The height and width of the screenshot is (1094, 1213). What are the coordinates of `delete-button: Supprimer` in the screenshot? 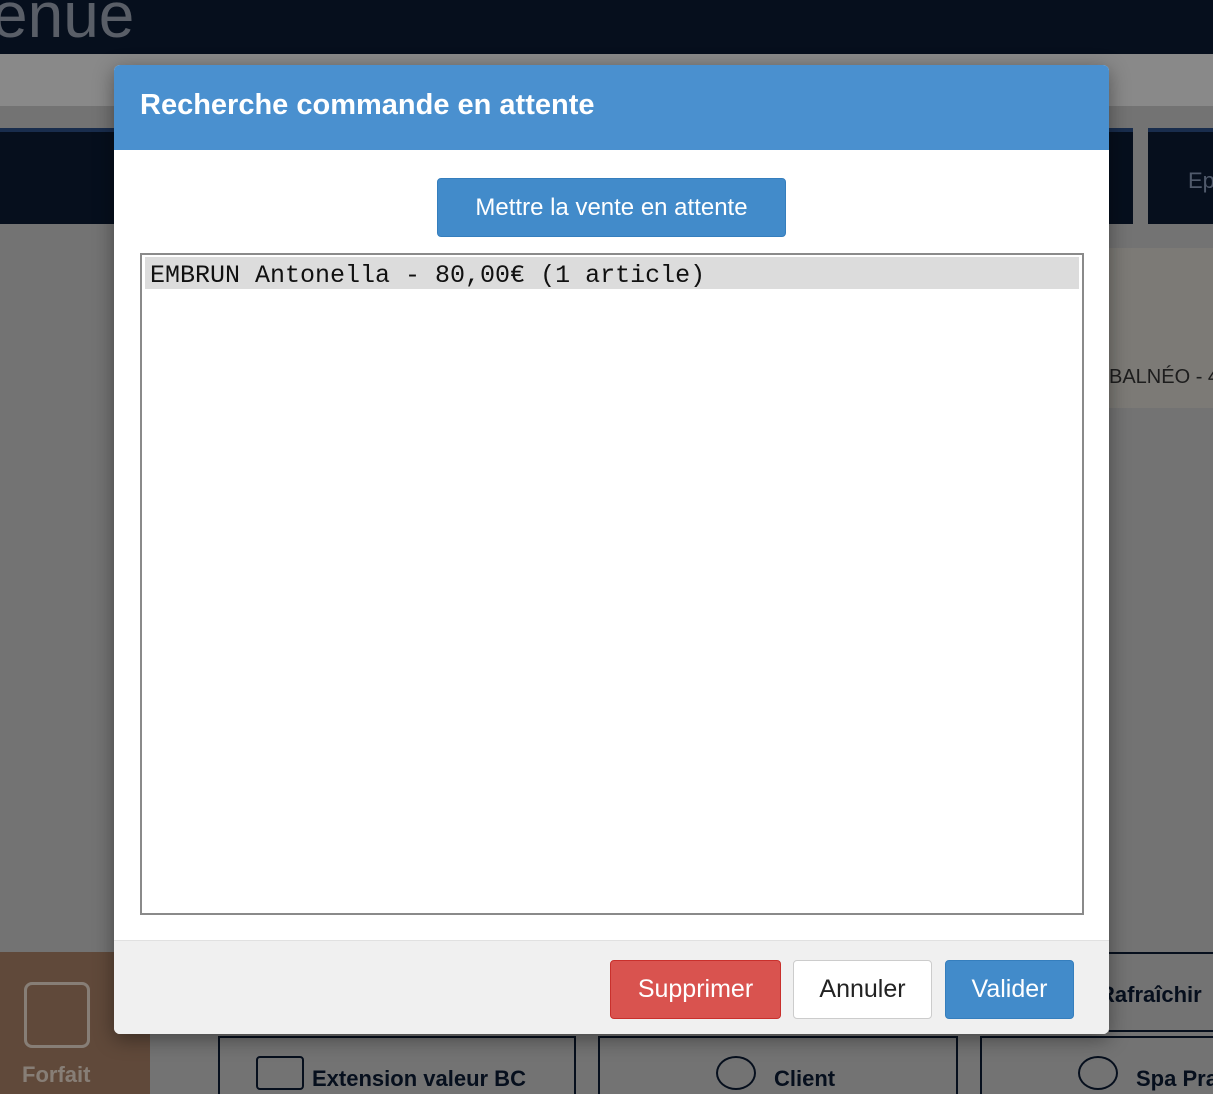 It's located at (695, 989).